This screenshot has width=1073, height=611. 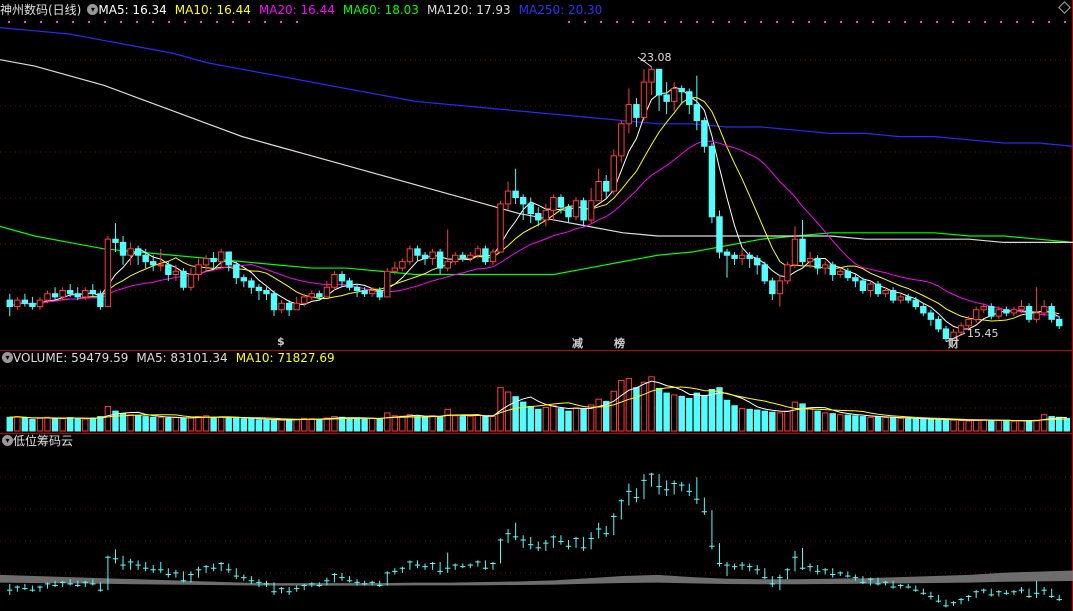 I want to click on ma-legend-item-1: MA10: 16.44, so click(x=212, y=10).